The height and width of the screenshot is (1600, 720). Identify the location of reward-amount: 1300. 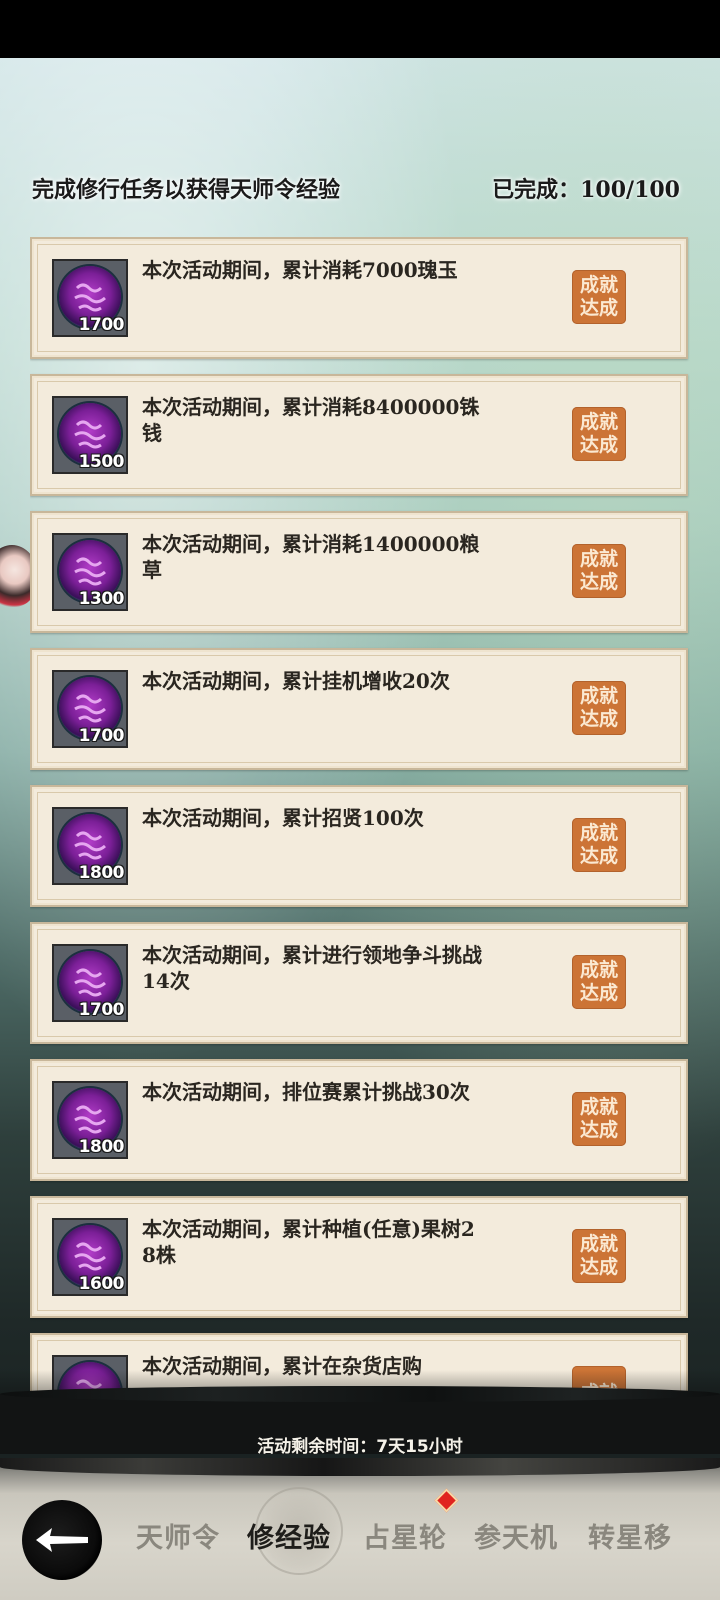
(101, 599).